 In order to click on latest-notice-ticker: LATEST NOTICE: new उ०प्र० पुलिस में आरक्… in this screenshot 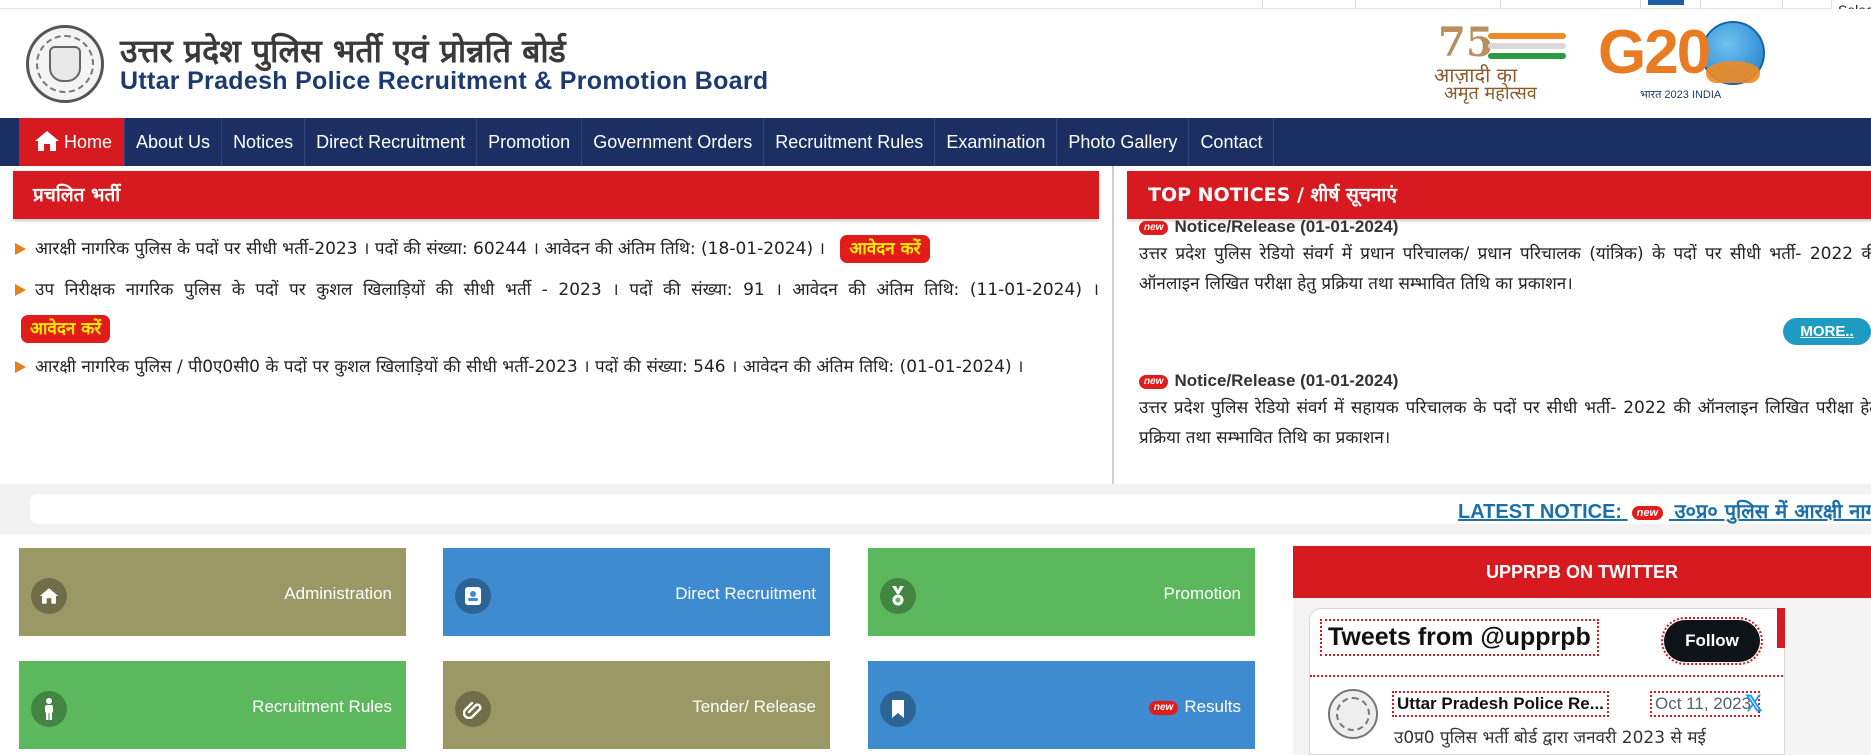, I will do `click(935, 509)`.